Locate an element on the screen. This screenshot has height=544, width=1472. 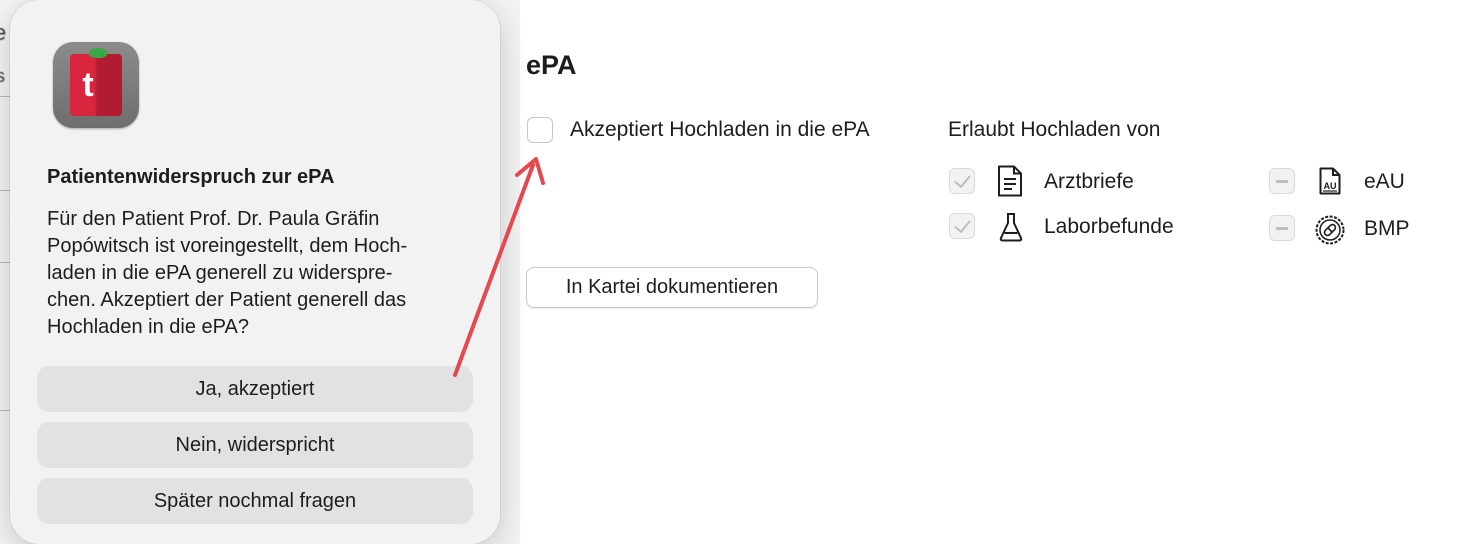
annotation-arrow is located at coordinates (499, 267).